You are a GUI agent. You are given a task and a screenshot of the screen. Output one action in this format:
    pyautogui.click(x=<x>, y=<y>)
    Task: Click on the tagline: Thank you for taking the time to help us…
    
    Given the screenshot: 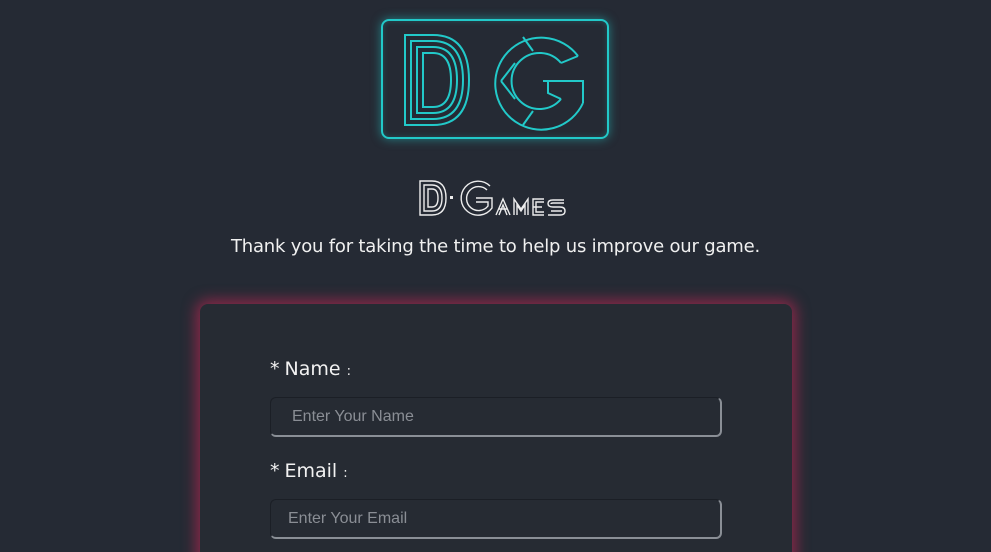 What is the action you would take?
    pyautogui.click(x=495, y=246)
    